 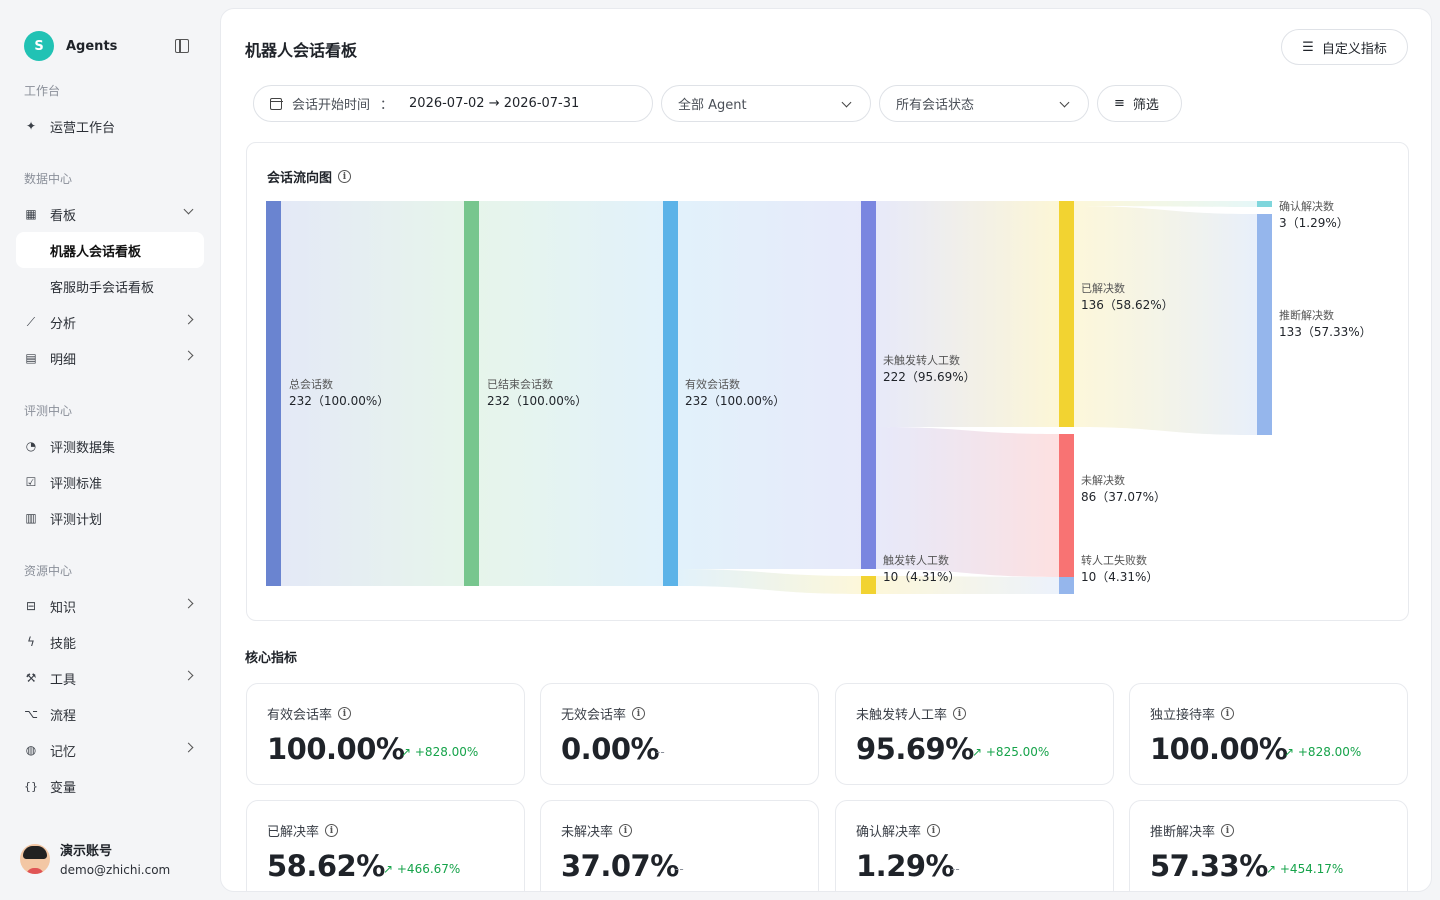 What do you see at coordinates (31, 750) in the screenshot?
I see `memory-icon: ◍` at bounding box center [31, 750].